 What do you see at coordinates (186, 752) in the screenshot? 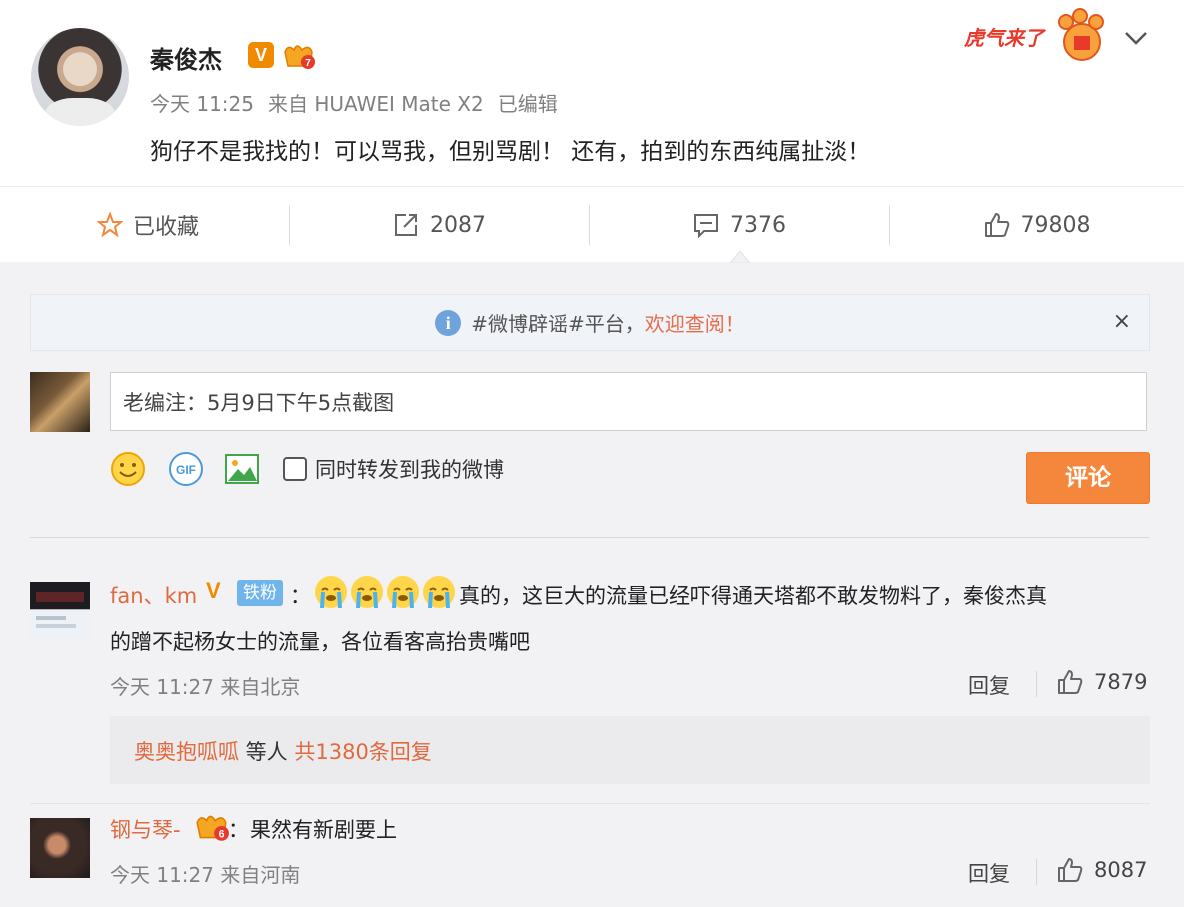
I see `reply-user: 奥奥抱呱呱` at bounding box center [186, 752].